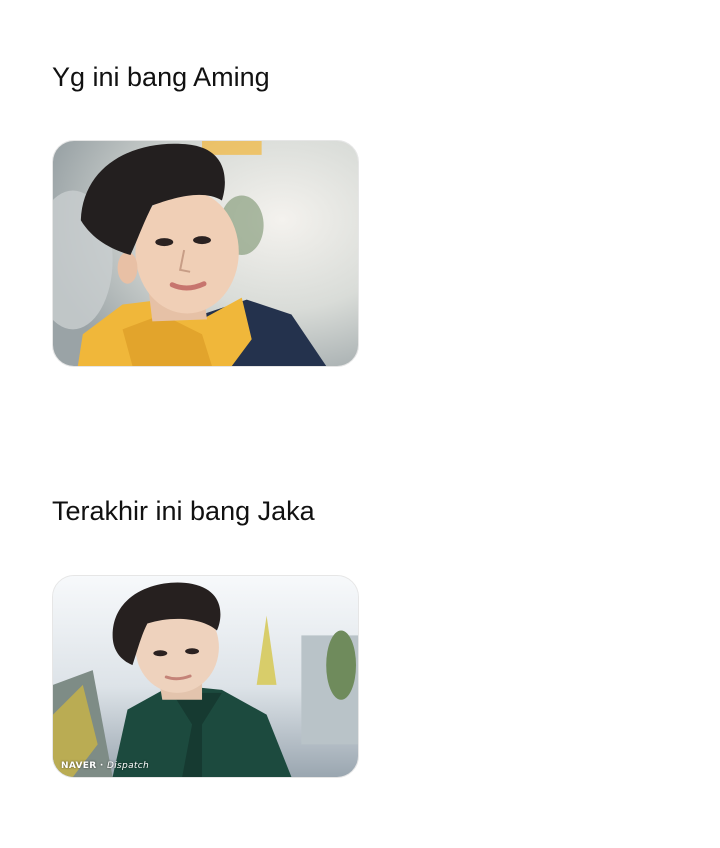  I want to click on post-caption-2: Terakhir ini bang Jaka, so click(183, 511).